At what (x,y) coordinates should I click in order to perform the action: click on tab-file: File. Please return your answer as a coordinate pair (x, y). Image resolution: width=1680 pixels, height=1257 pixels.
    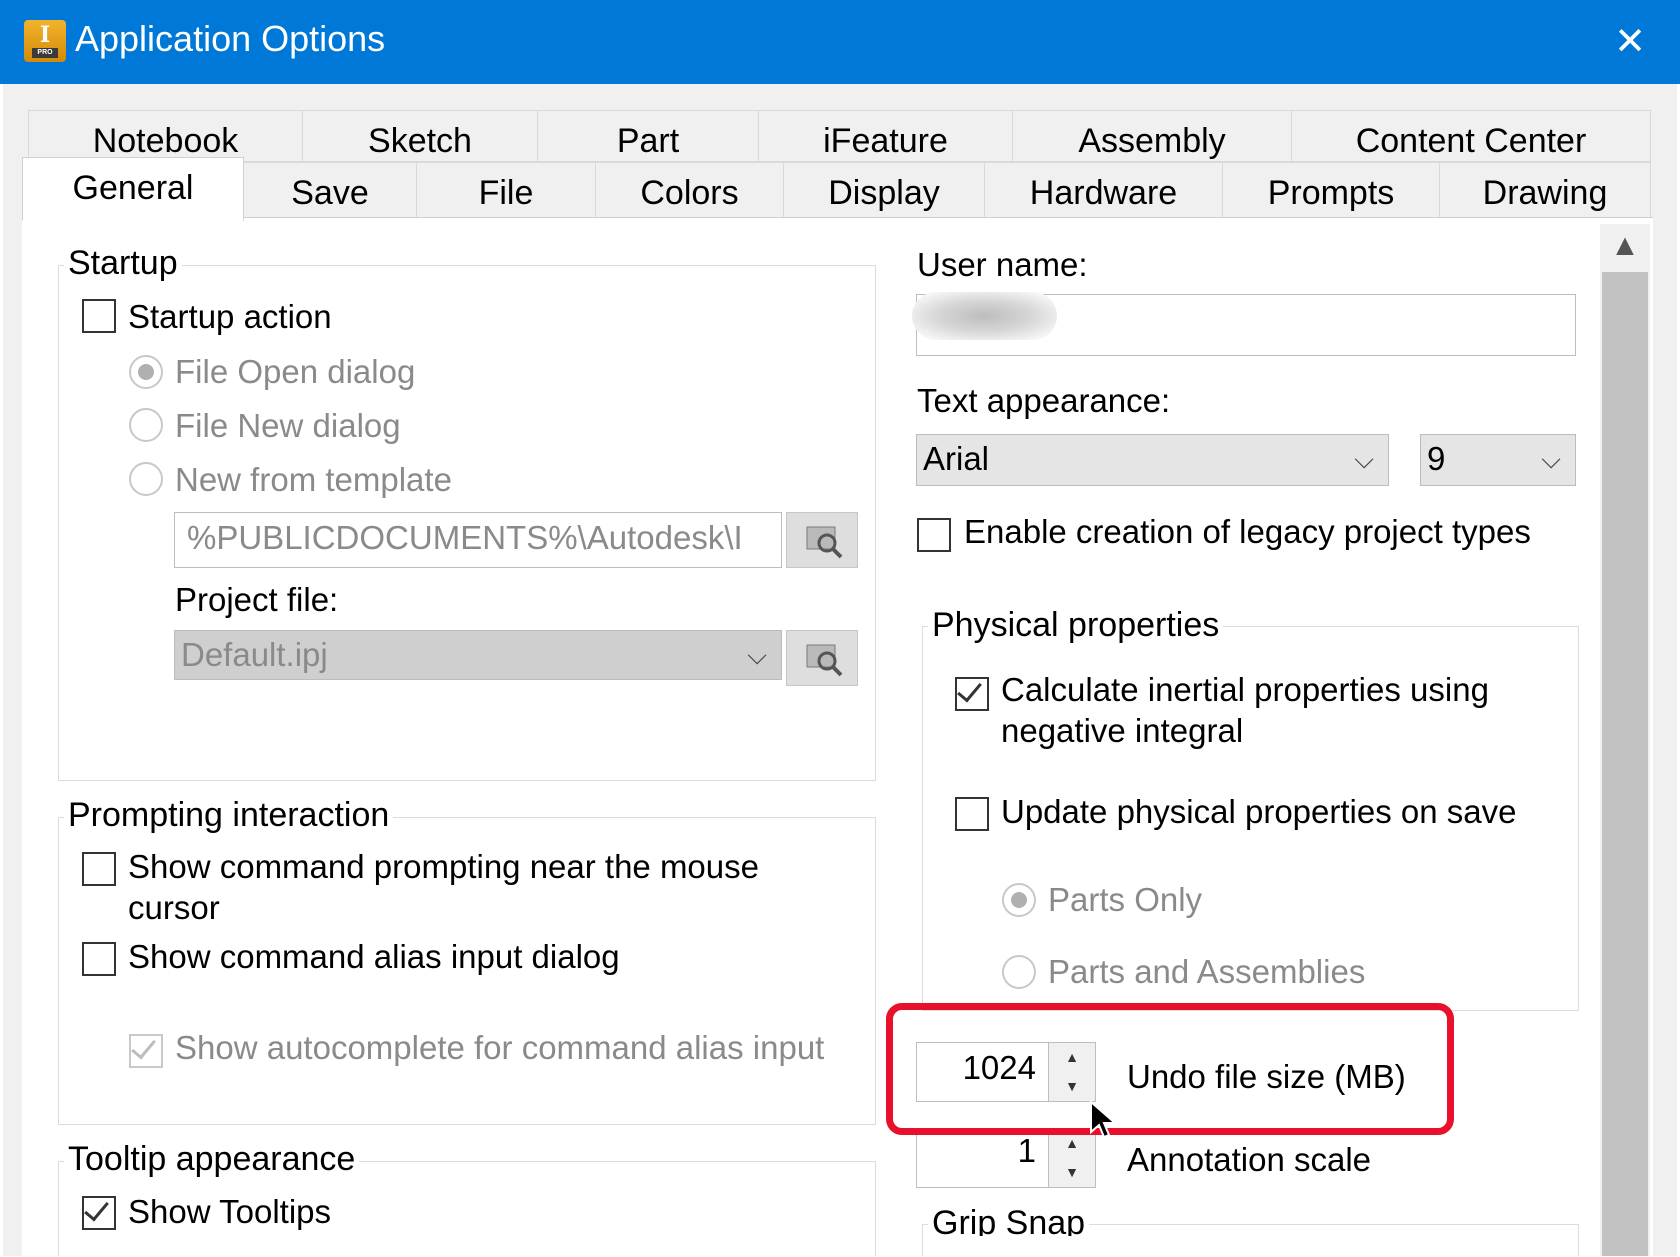
    Looking at the image, I should click on (506, 190).